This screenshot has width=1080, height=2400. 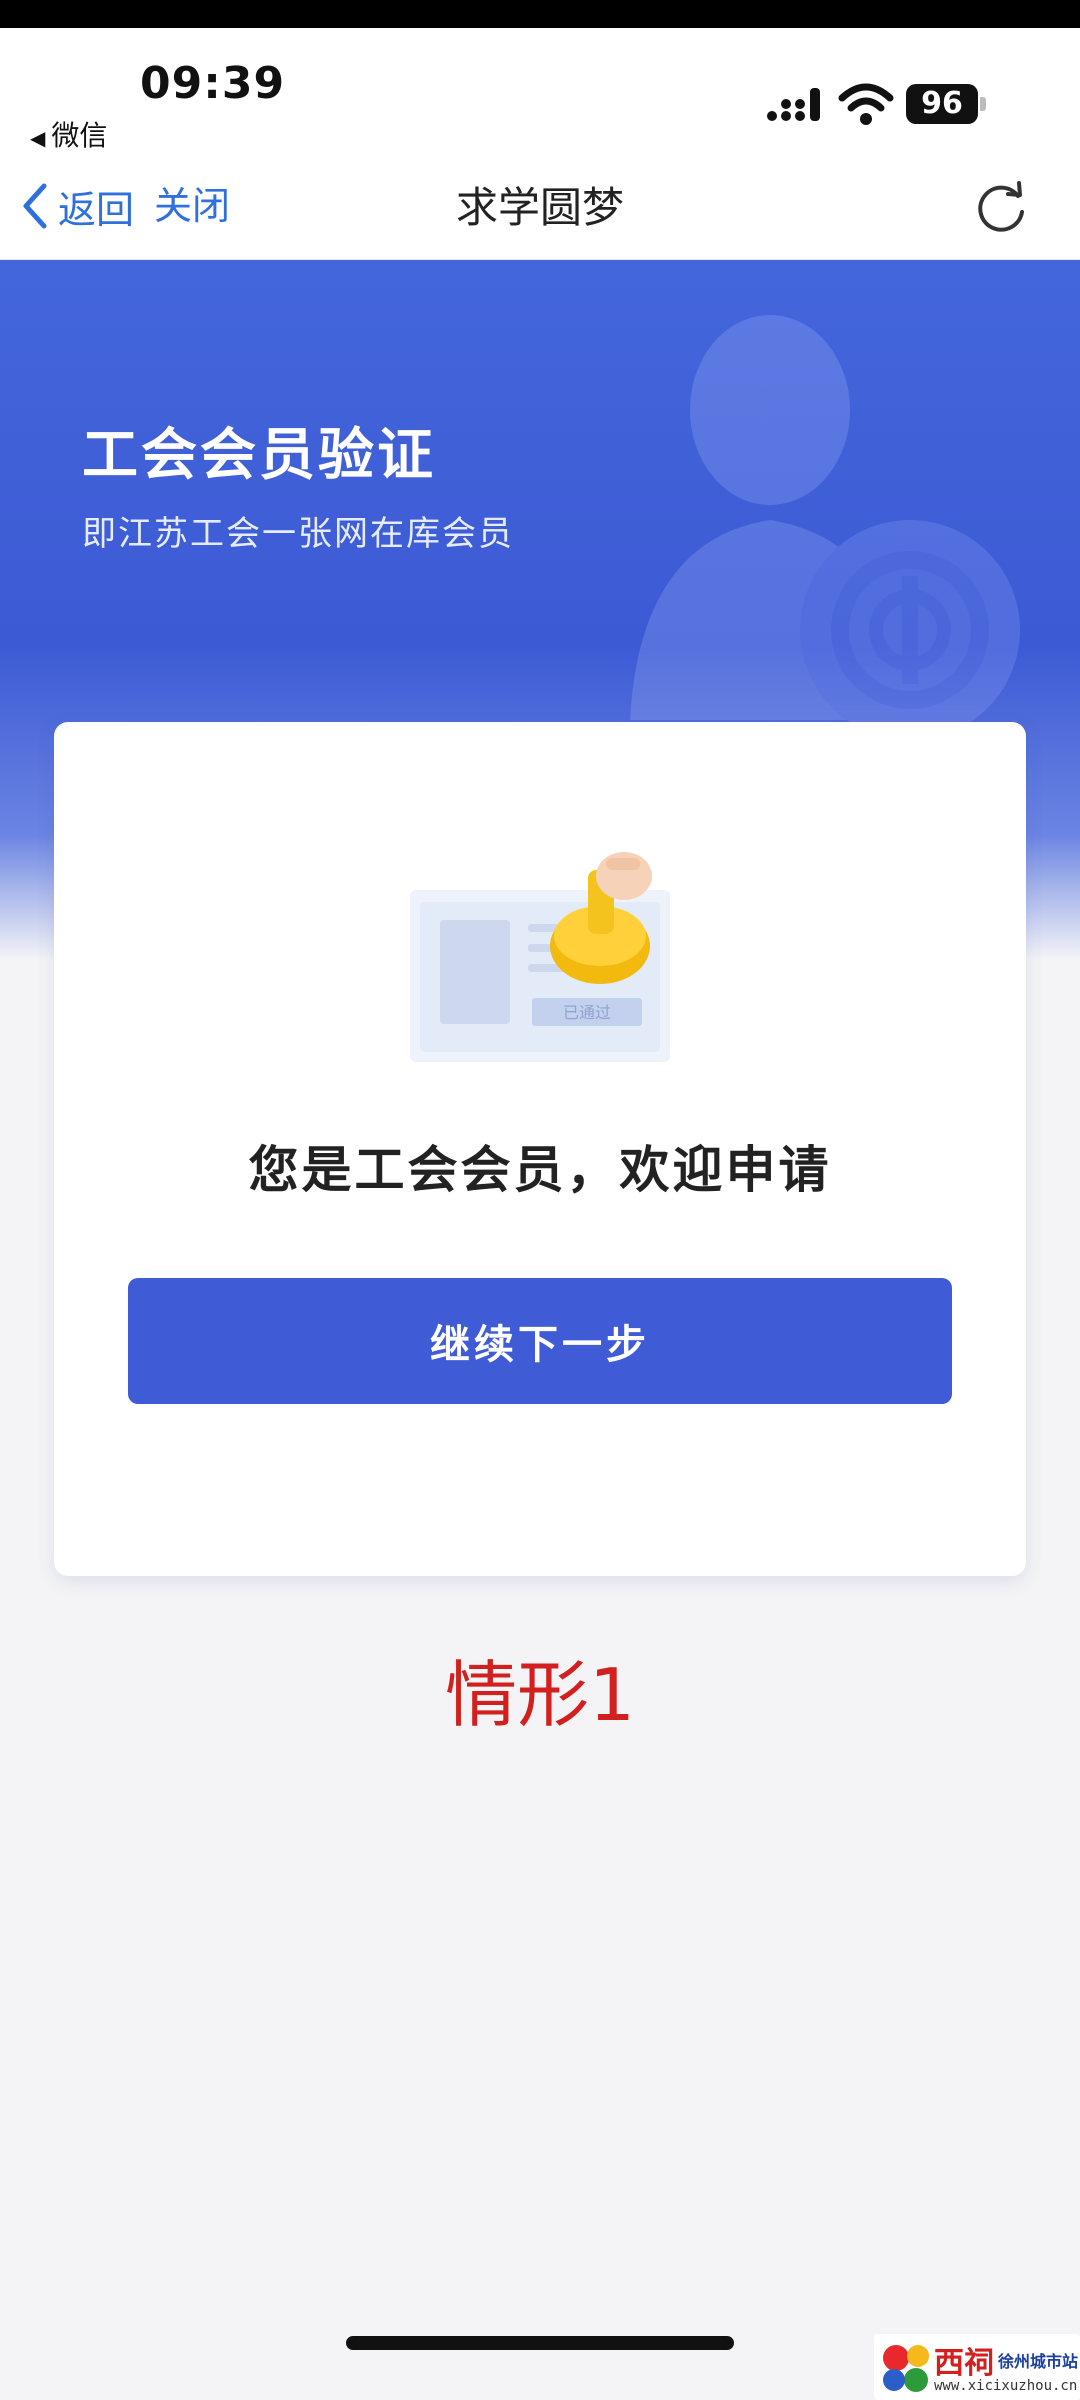 I want to click on watermark-brand: 西祠, so click(x=964, y=2363).